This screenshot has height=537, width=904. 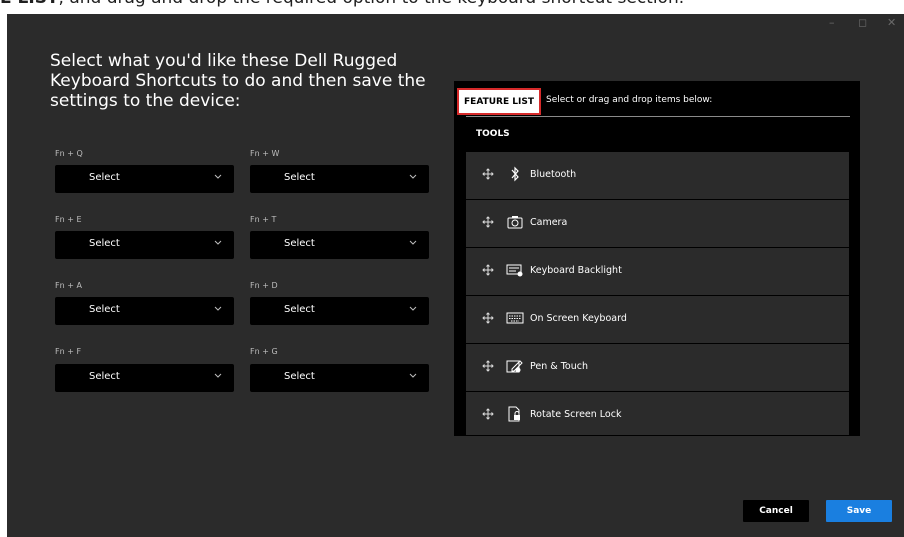 I want to click on feature-item-bluetooth: Bluetooth, so click(x=657, y=176).